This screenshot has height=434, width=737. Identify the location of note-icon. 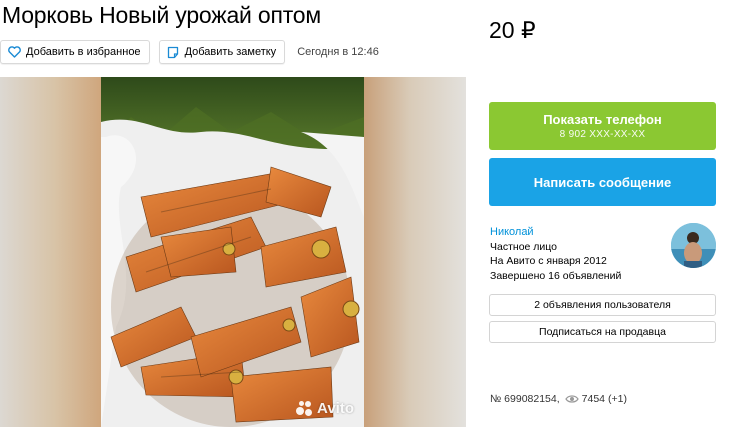
(173, 52).